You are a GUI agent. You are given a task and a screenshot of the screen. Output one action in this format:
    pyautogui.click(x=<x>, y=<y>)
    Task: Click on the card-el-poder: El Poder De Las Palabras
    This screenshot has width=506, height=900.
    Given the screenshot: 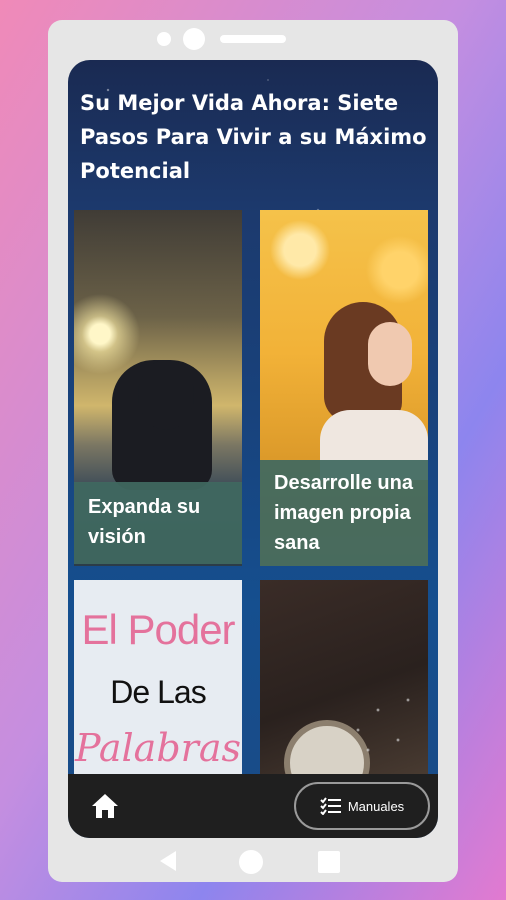 What is the action you would take?
    pyautogui.click(x=158, y=680)
    